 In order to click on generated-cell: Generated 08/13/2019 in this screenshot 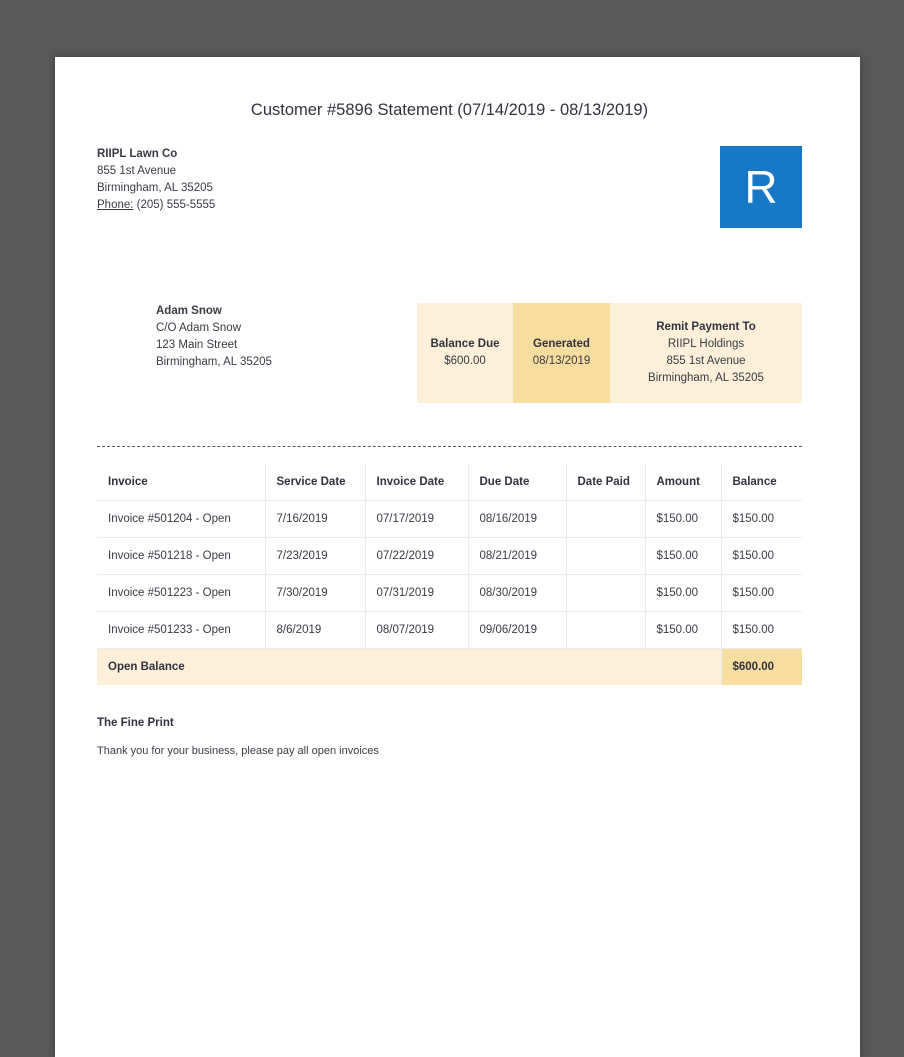, I will do `click(561, 353)`.